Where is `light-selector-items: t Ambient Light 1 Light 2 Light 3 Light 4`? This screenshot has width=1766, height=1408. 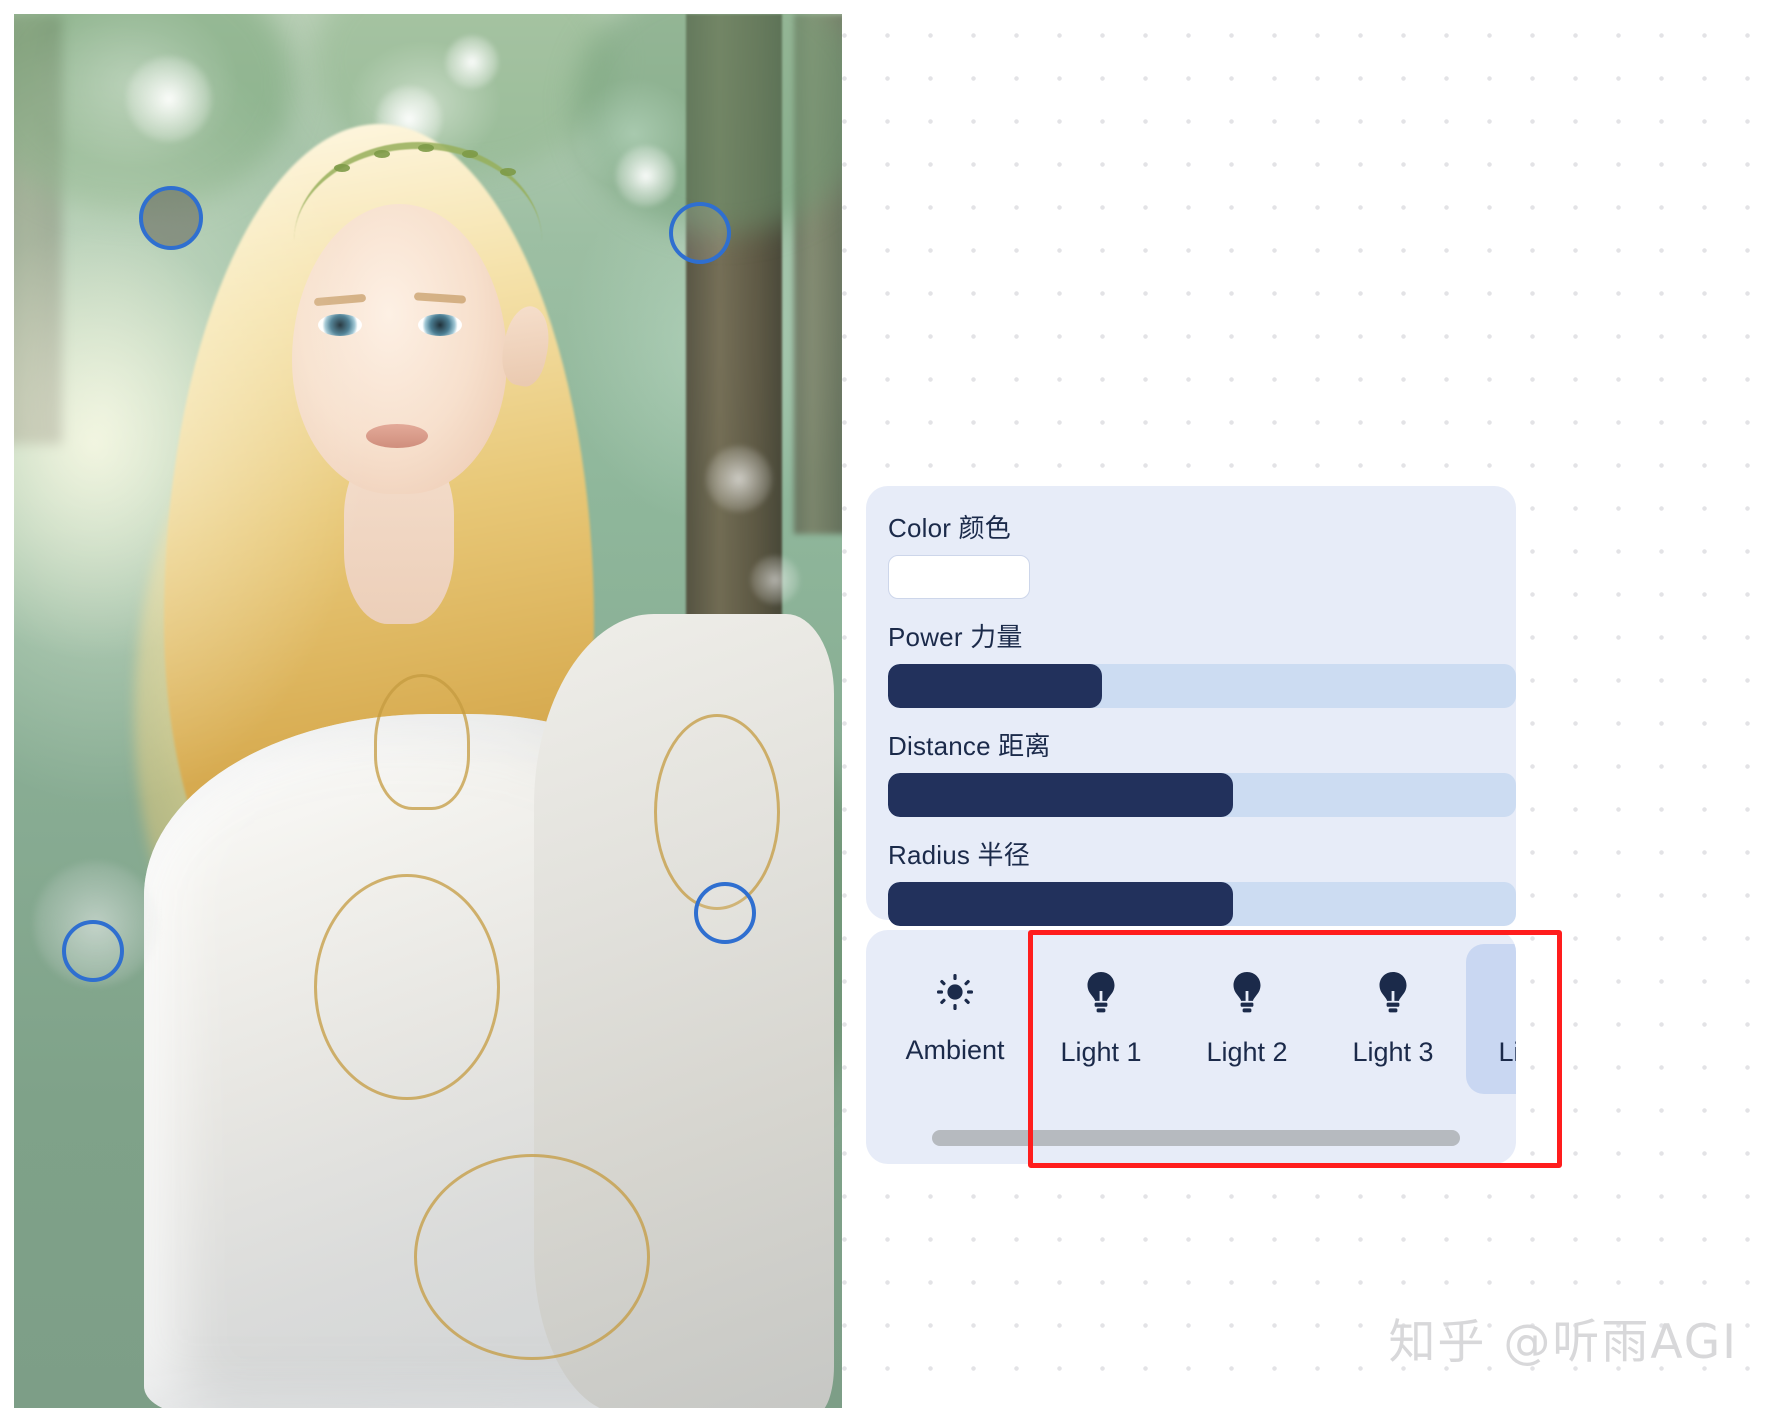 light-selector-items: t Ambient Light 1 Light 2 Light 3 Light 4 is located at coordinates (1191, 1019).